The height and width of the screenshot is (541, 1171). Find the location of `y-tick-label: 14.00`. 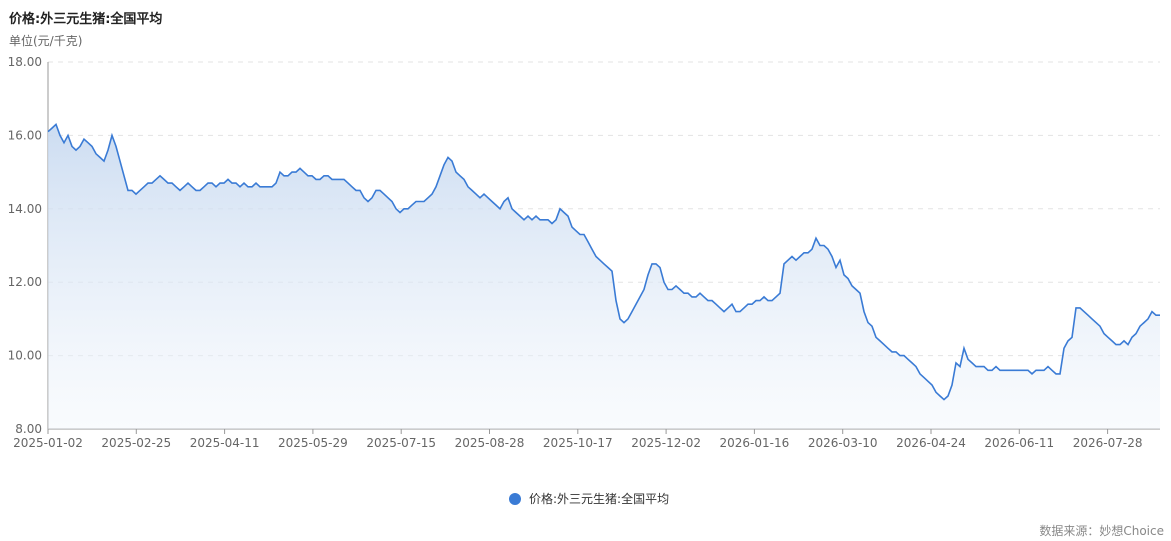

y-tick-label: 14.00 is located at coordinates (25, 209).